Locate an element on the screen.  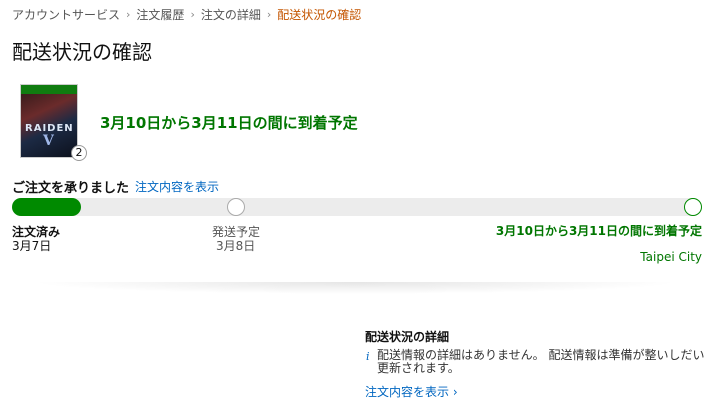
tracking-details-title: 配送状況の詳細 is located at coordinates (407, 337).